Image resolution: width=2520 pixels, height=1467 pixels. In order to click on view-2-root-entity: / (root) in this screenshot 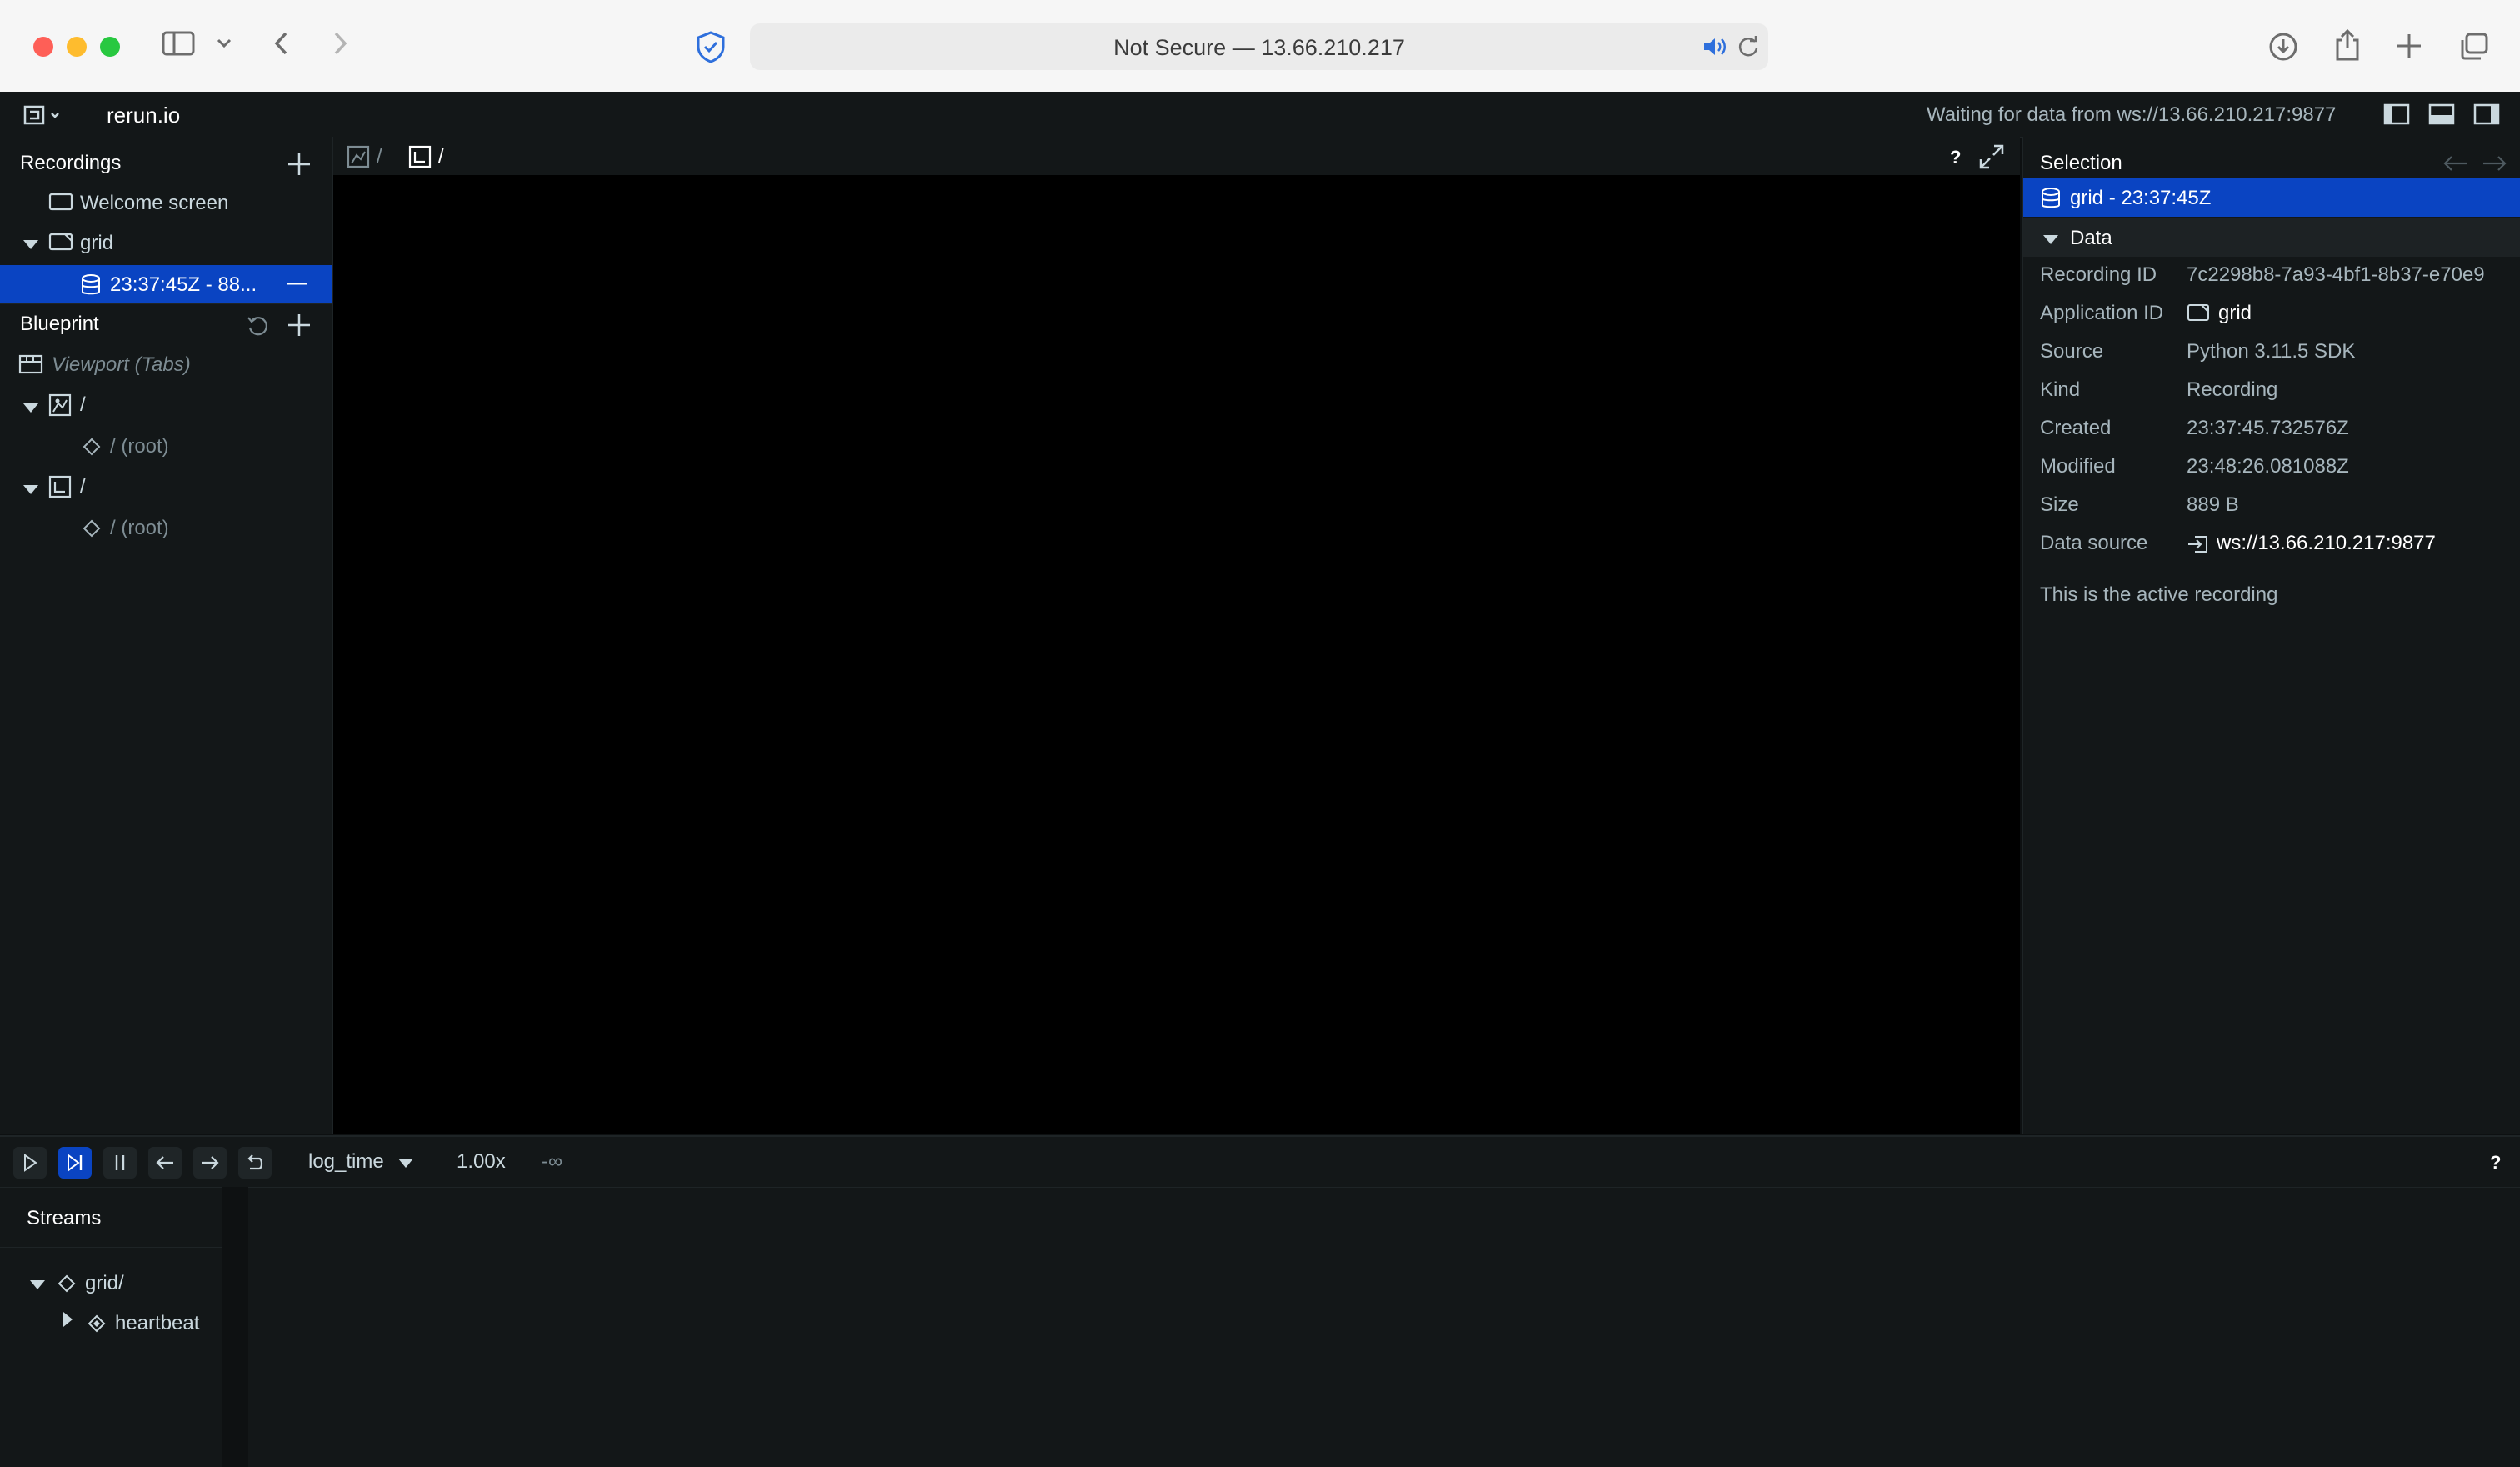, I will do `click(139, 528)`.